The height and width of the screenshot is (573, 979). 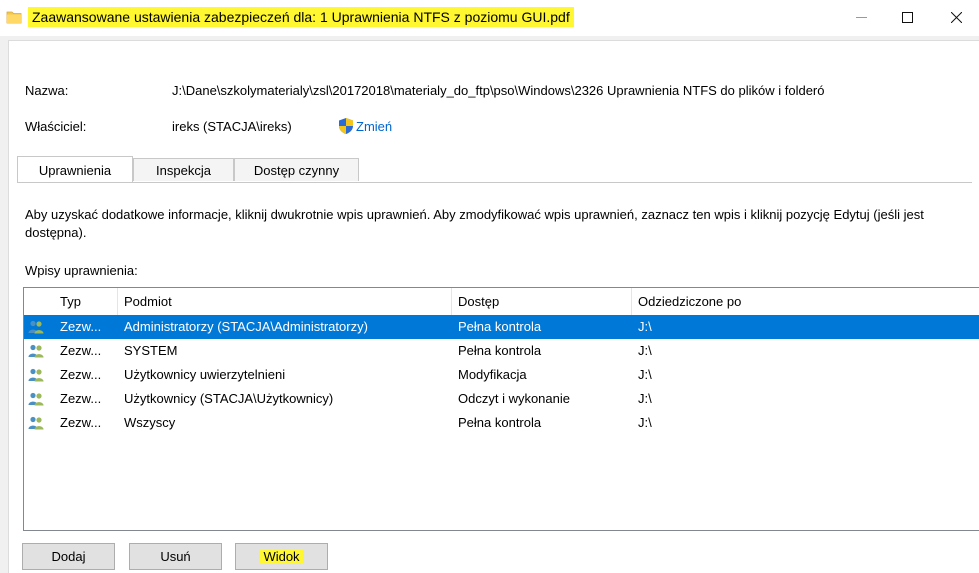 I want to click on permission-entries-label: Wpisy uprawnienia:, so click(x=81, y=270).